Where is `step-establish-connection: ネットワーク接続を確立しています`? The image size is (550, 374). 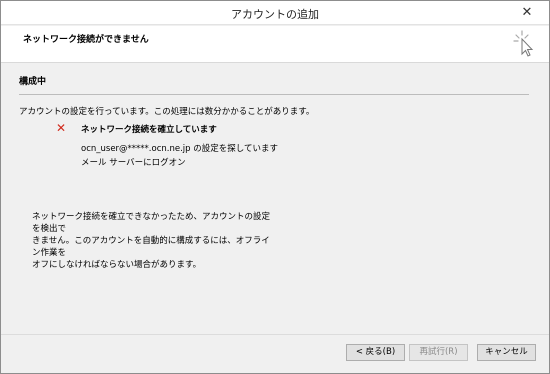
step-establish-connection: ネットワーク接続を確立しています is located at coordinates (149, 130).